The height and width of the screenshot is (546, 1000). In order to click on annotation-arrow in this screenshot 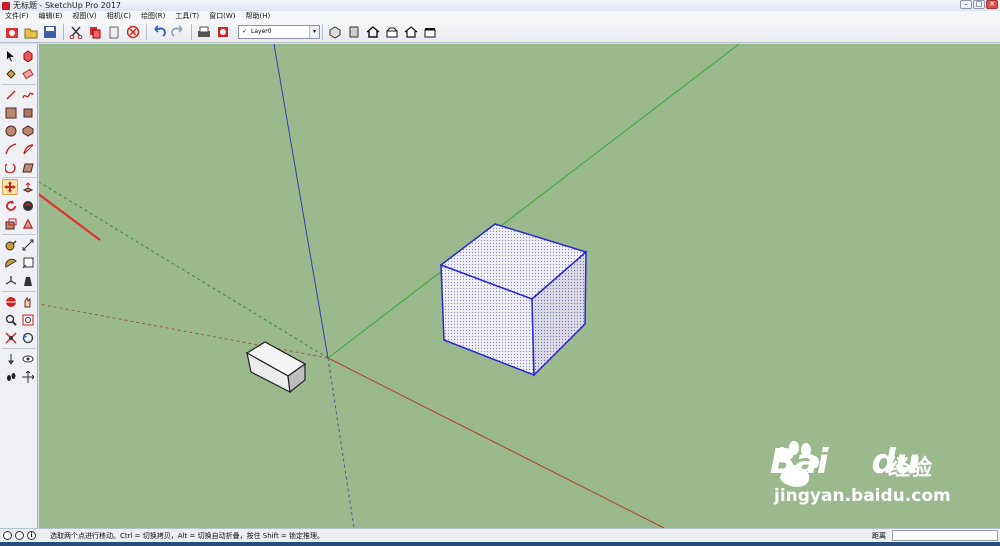, I will do `click(70, 217)`.